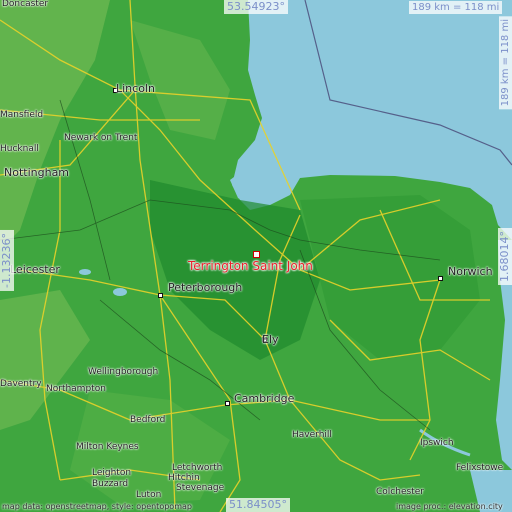  Describe the element at coordinates (449, 506) in the screenshot. I see `attribution-right: image proc.: elevation.city` at that location.